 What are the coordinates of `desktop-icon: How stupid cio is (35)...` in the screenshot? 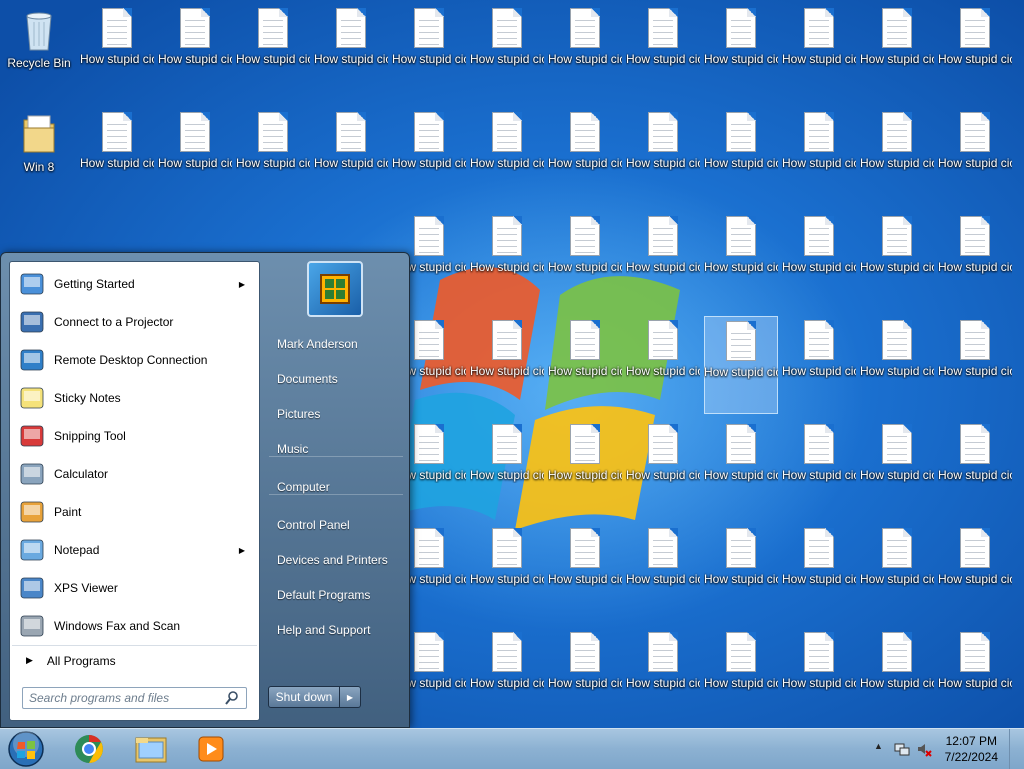 It's located at (819, 365).